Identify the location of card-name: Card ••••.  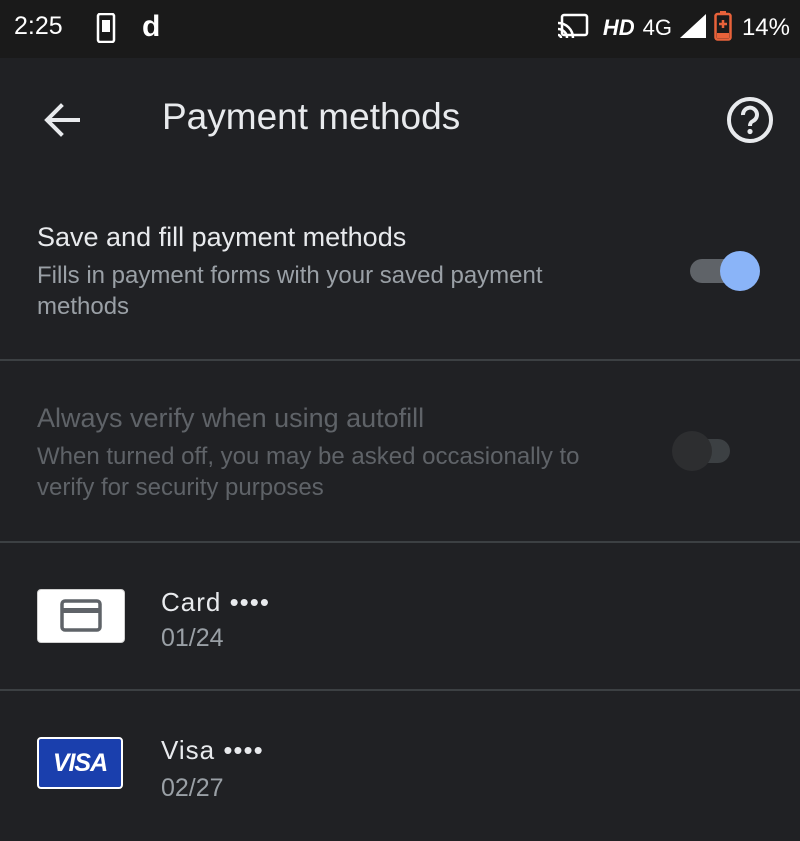
(215, 602).